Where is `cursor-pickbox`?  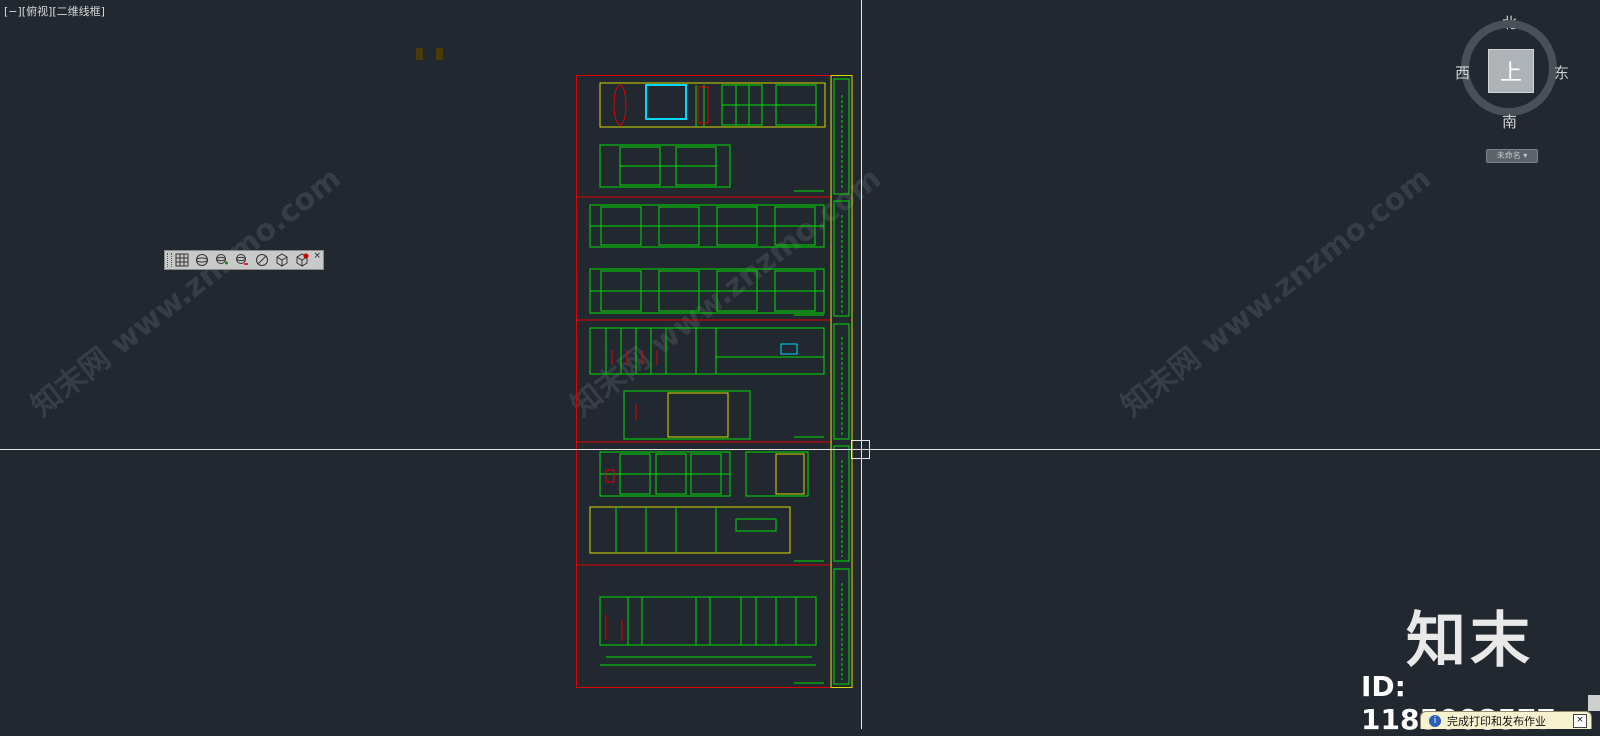
cursor-pickbox is located at coordinates (860, 449).